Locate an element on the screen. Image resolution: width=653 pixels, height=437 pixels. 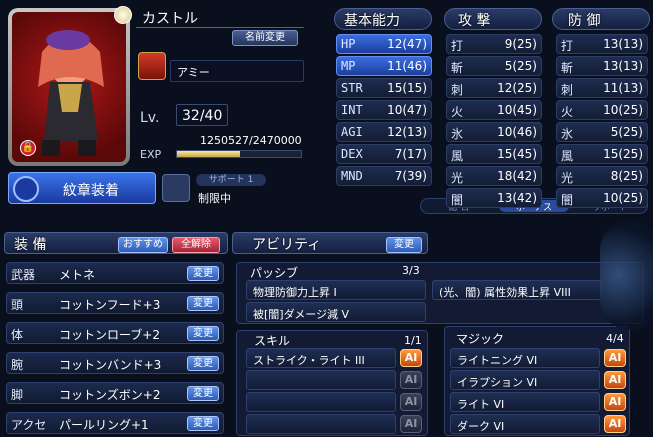
stat-row: STR 15(15) is located at coordinates (384, 88).